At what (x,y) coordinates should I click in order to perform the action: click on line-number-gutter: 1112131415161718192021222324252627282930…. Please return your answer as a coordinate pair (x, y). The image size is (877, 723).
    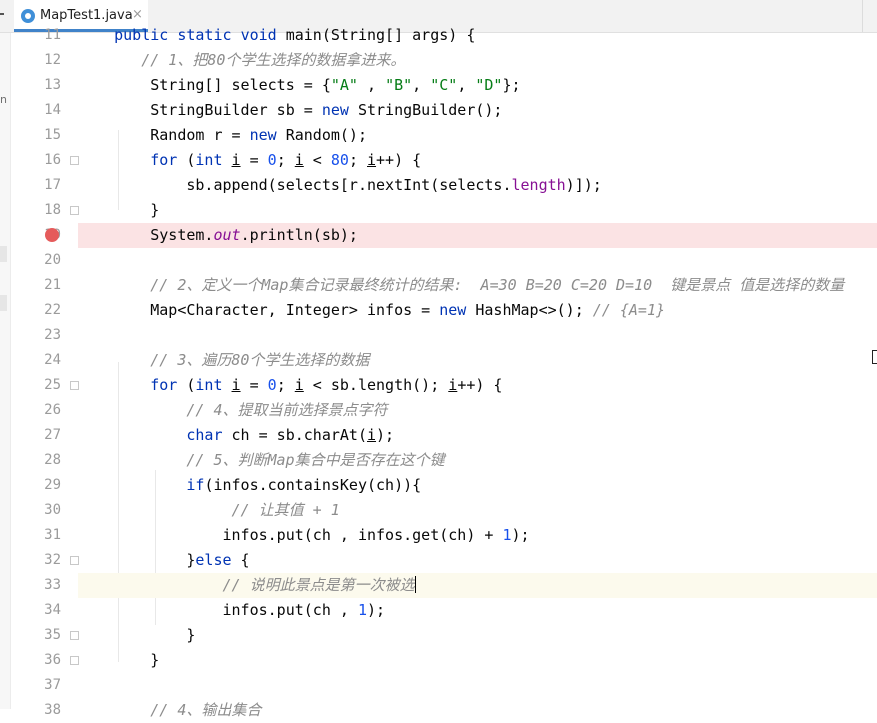
    Looking at the image, I should click on (56, 372).